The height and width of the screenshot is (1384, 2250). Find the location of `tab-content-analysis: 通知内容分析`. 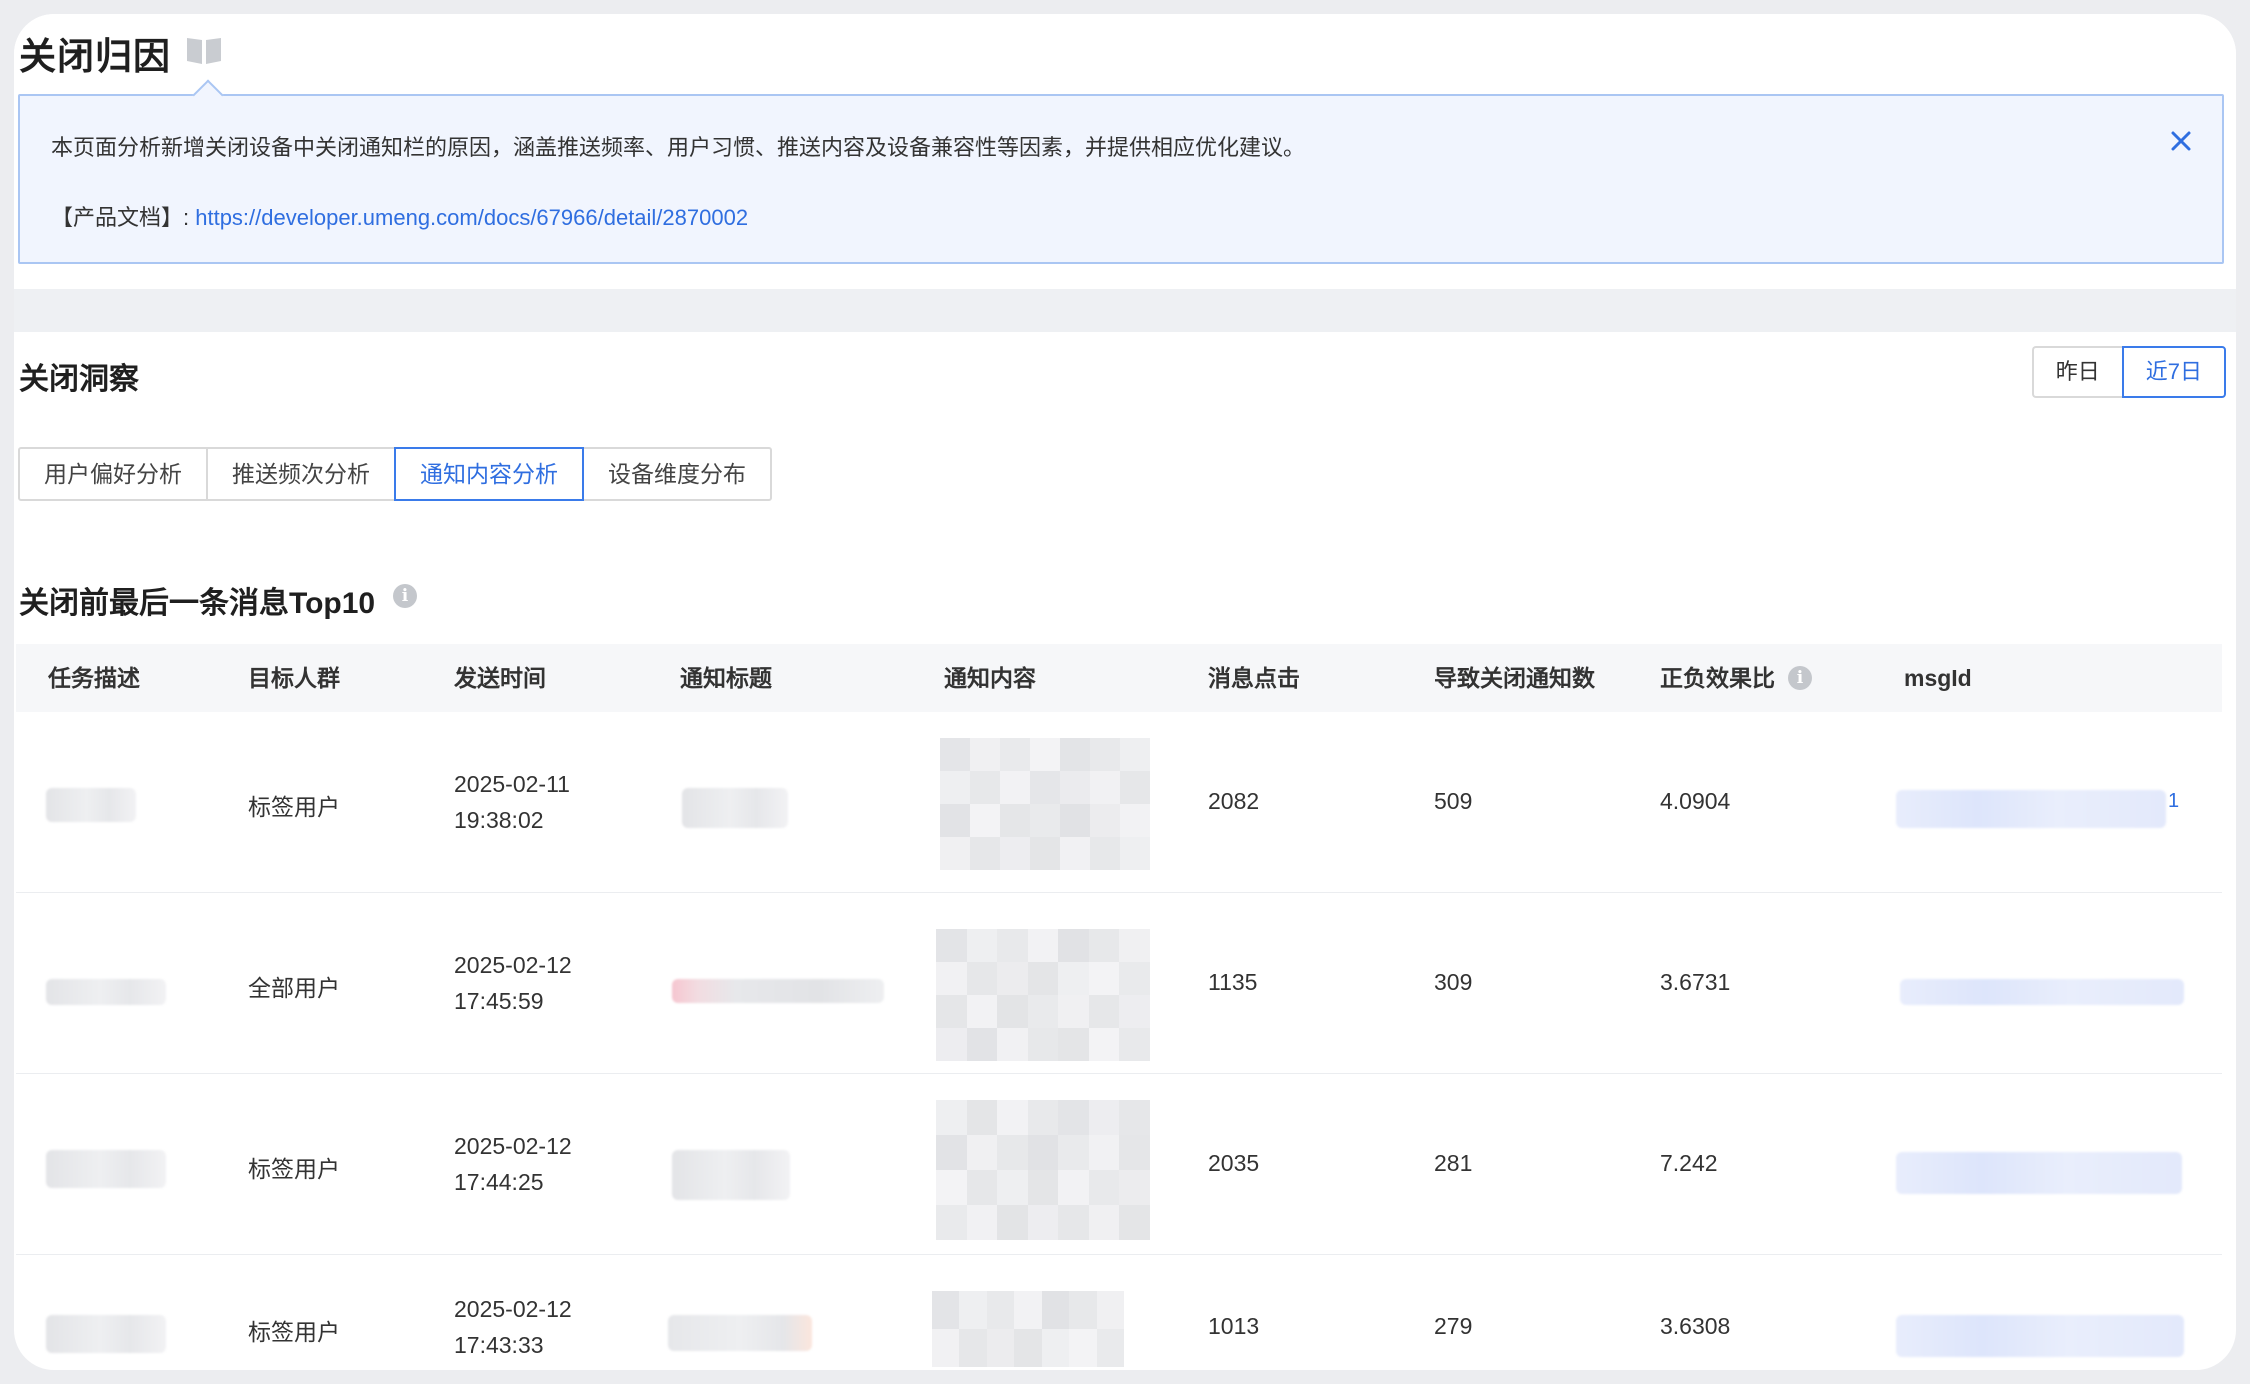

tab-content-analysis: 通知内容分析 is located at coordinates (489, 474).